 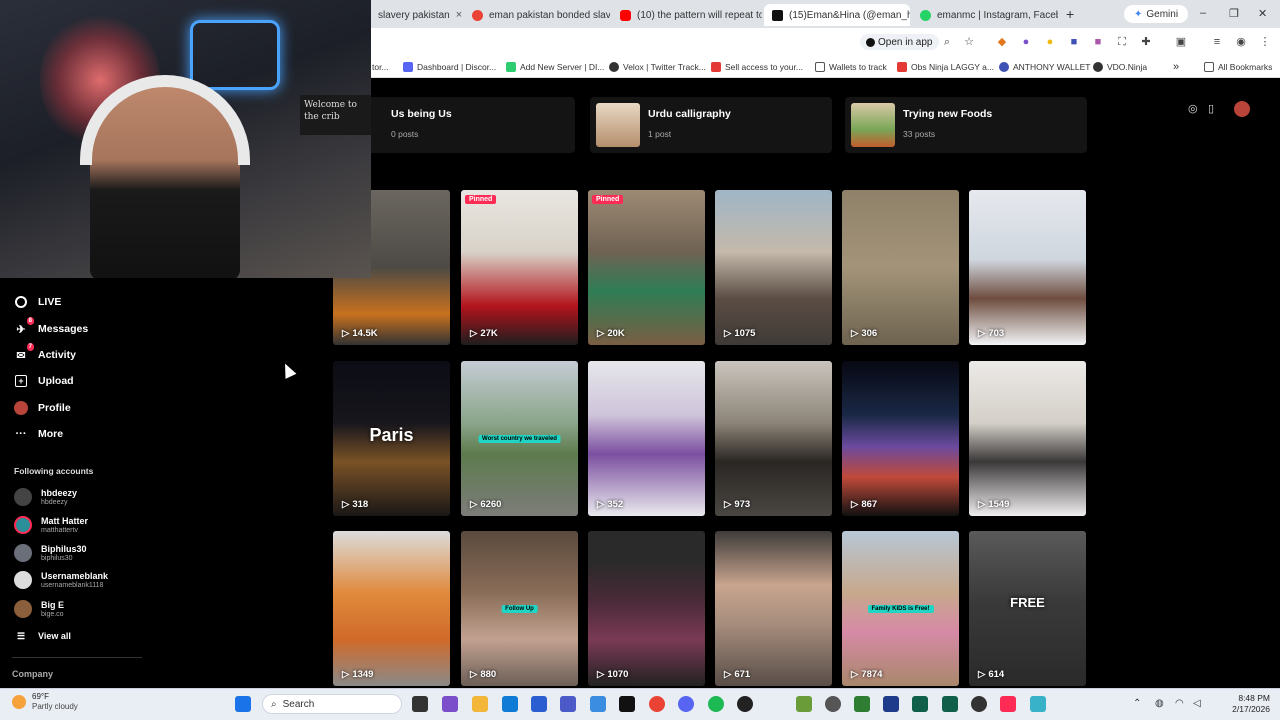 What do you see at coordinates (1262, 13) in the screenshot?
I see `close-window-button: ✕` at bounding box center [1262, 13].